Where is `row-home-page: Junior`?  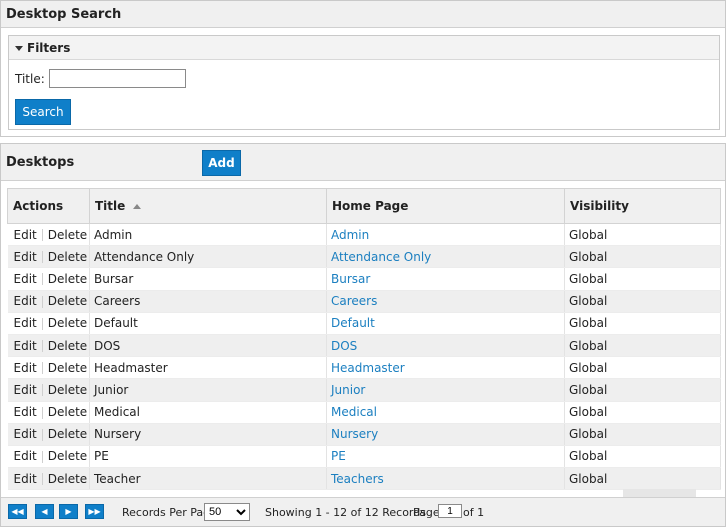
row-home-page: Junior is located at coordinates (445, 390).